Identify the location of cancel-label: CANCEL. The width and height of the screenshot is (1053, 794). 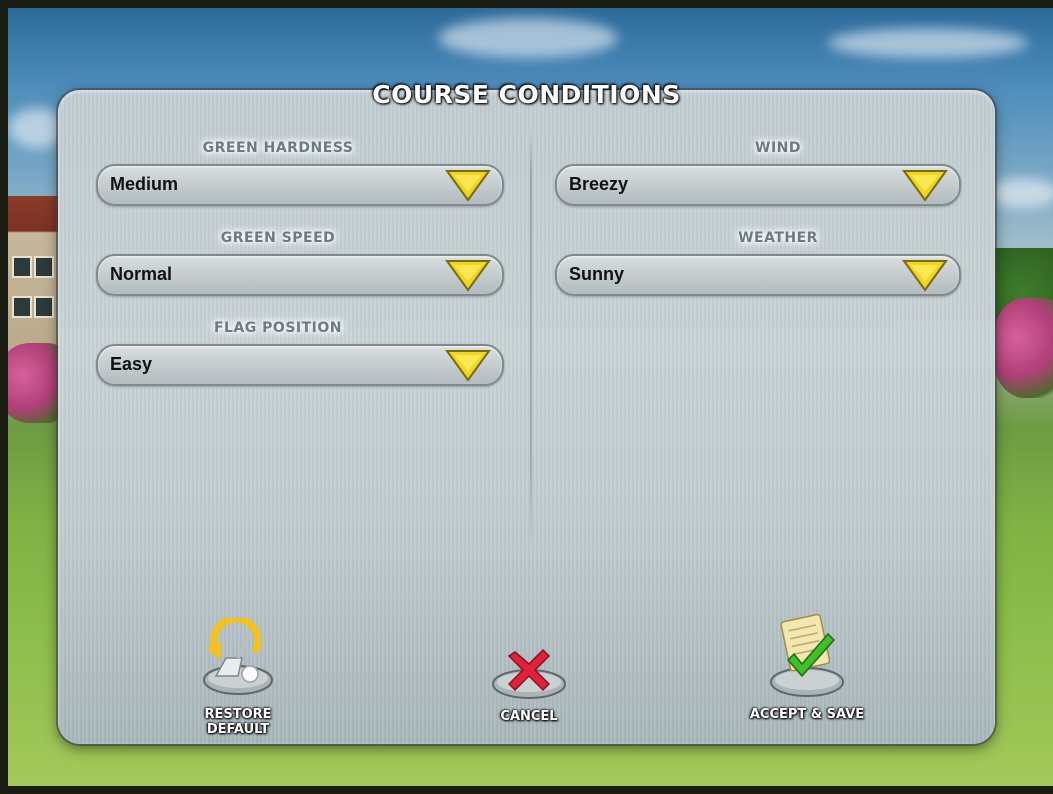
(529, 716).